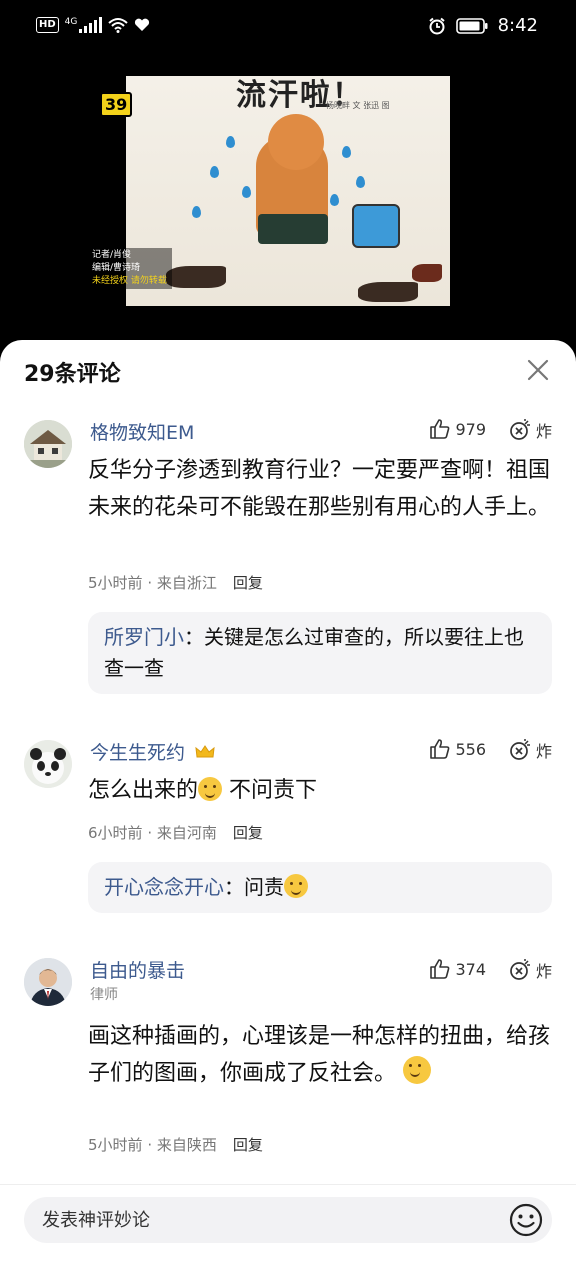 Image resolution: width=576 pixels, height=1280 pixels. What do you see at coordinates (417, 1070) in the screenshot?
I see `smirk-emoji-icon` at bounding box center [417, 1070].